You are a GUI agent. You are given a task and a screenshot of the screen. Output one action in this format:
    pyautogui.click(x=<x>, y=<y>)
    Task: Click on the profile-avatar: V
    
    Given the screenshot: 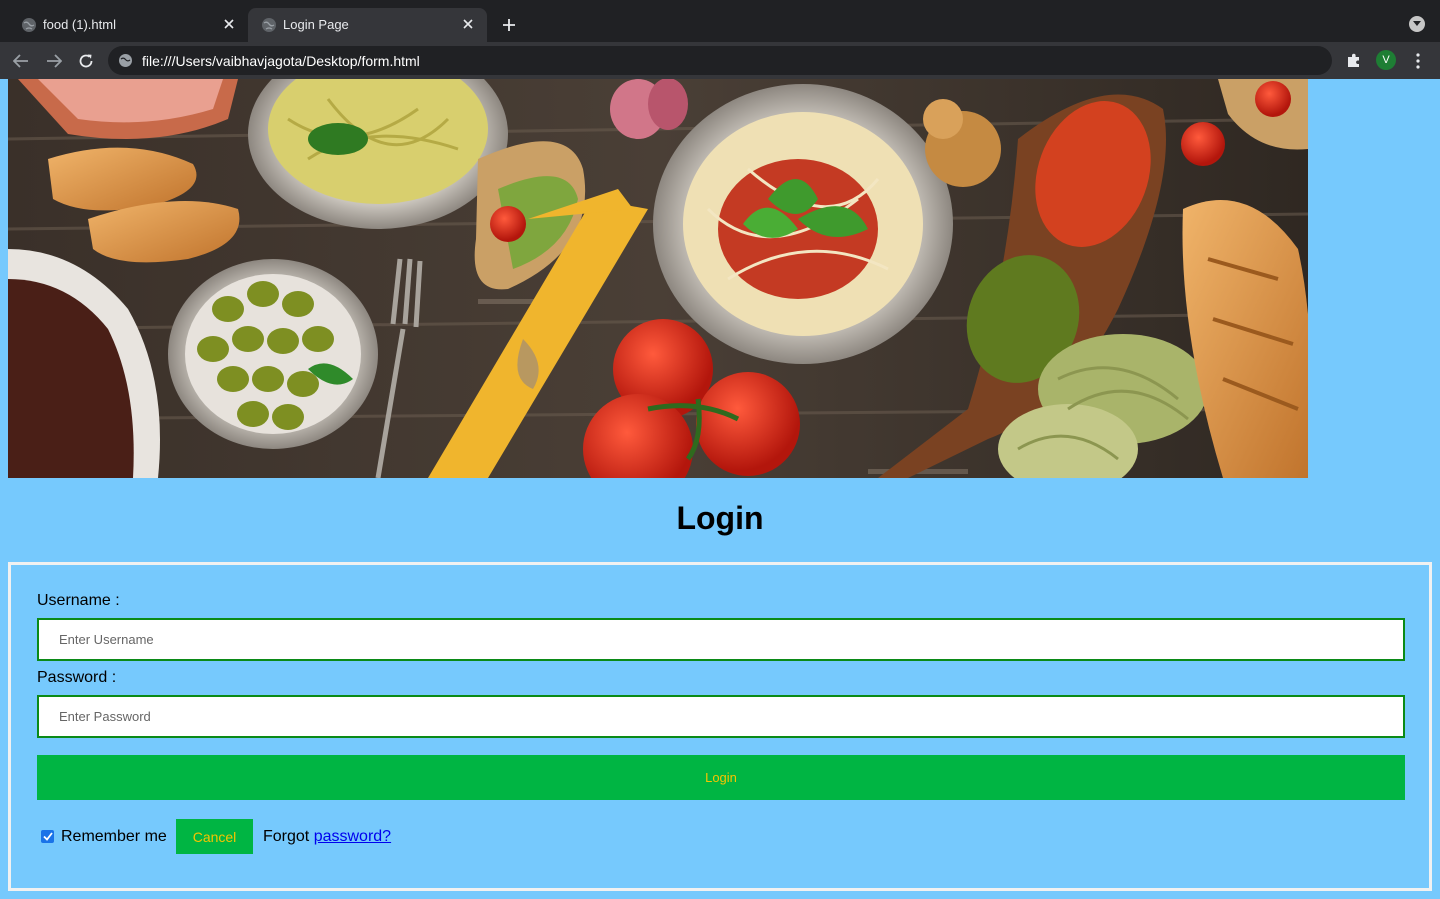 What is the action you would take?
    pyautogui.click(x=1386, y=60)
    